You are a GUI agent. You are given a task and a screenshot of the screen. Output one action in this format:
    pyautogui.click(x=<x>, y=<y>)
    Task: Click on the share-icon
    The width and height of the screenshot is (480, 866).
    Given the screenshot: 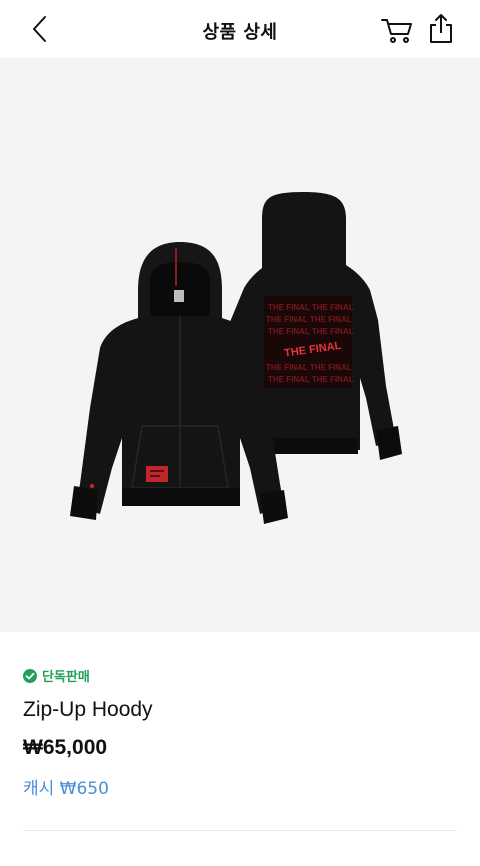 What is the action you would take?
    pyautogui.click(x=441, y=28)
    